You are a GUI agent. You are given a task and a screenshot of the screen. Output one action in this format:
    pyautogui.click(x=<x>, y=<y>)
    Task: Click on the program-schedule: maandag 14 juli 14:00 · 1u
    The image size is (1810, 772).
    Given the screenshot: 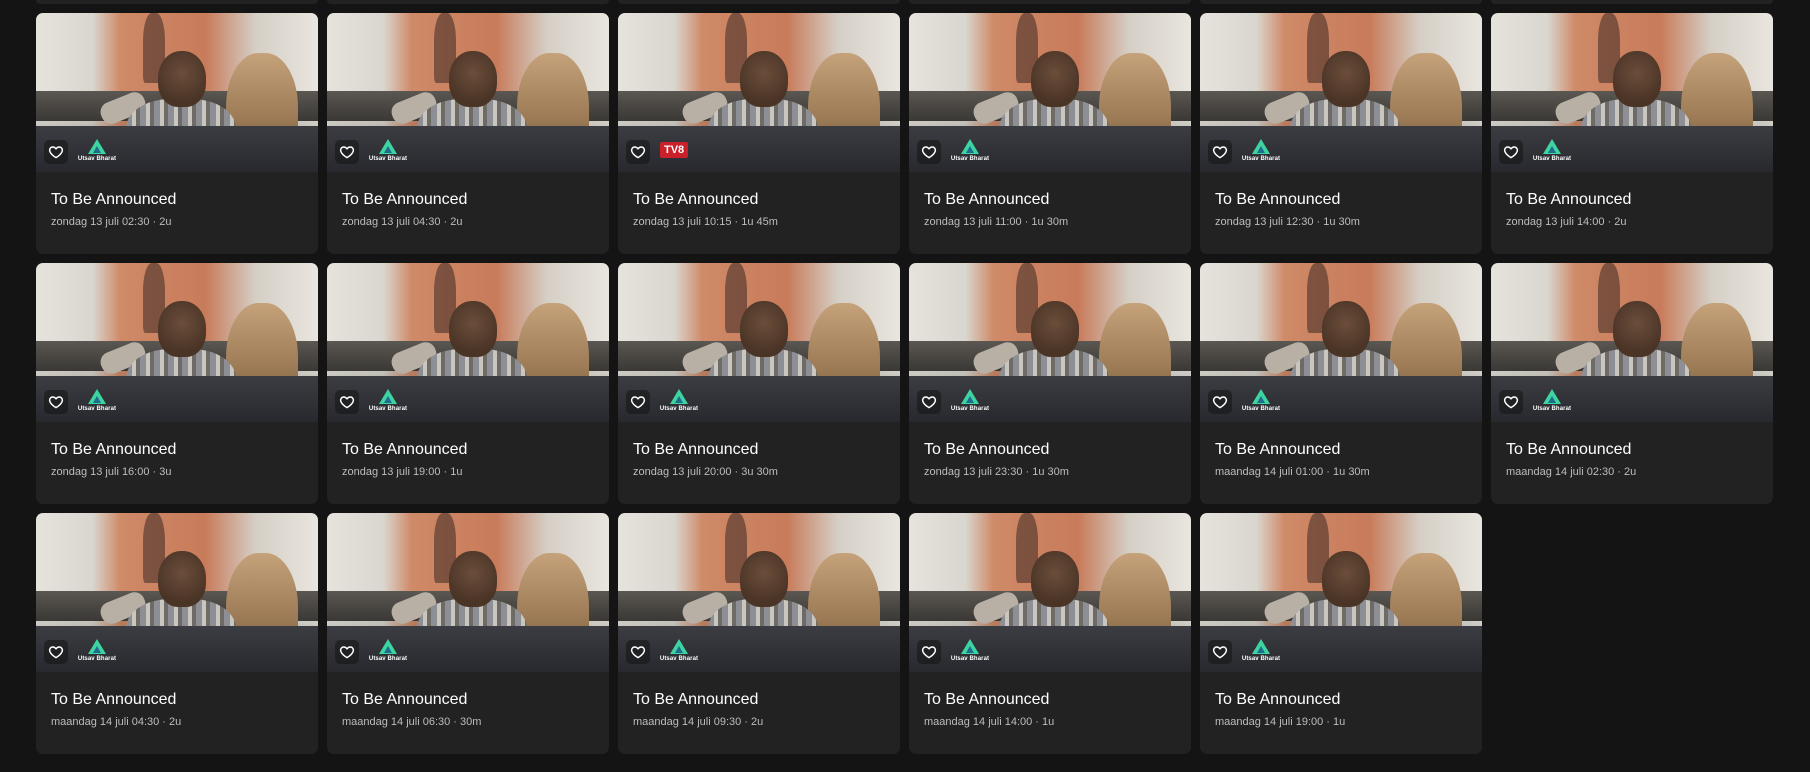 What is the action you would take?
    pyautogui.click(x=989, y=722)
    